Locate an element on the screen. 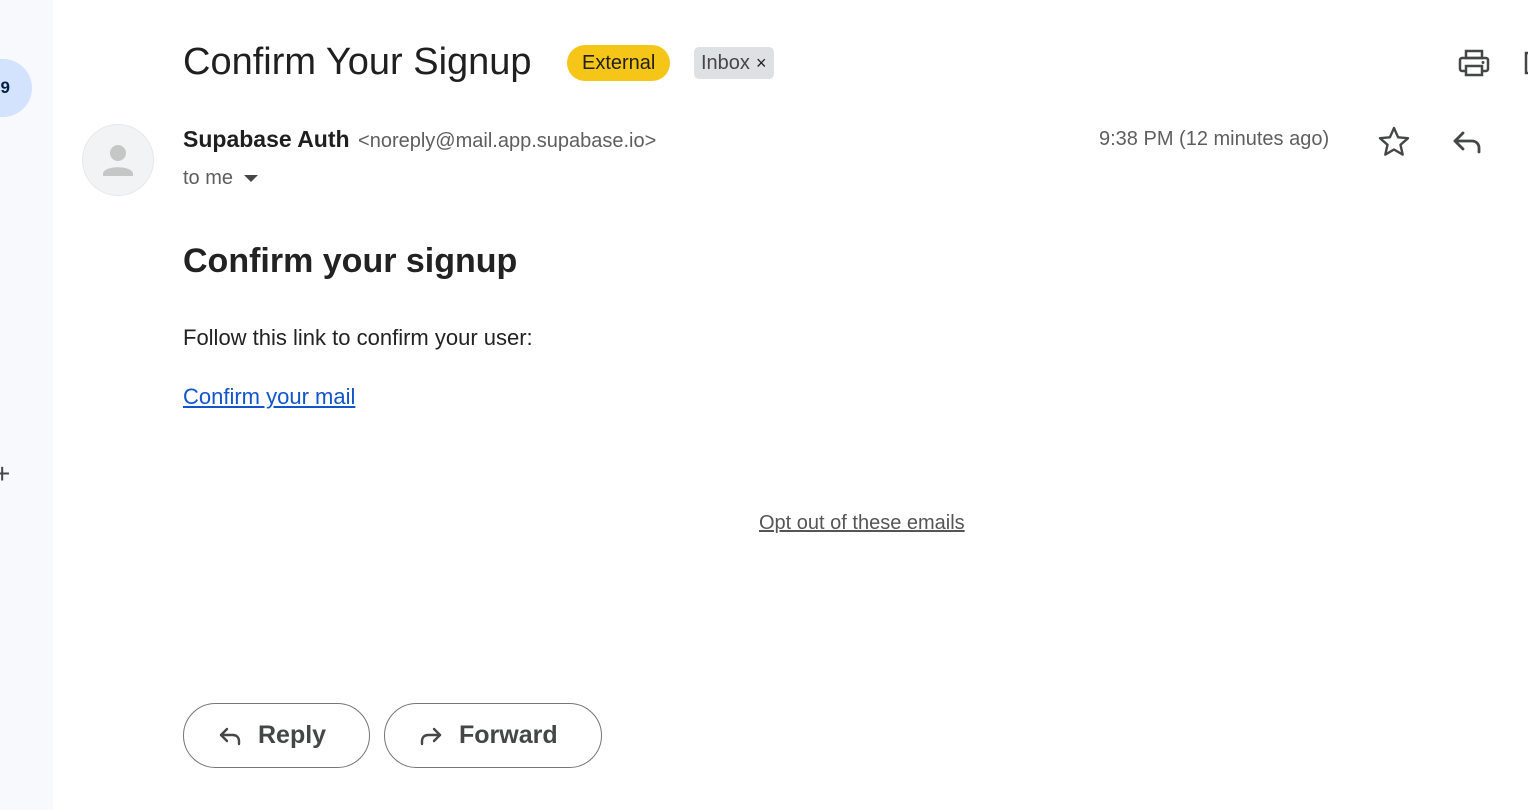 Image resolution: width=1528 pixels, height=810 pixels. recipient-details-toggle: to me is located at coordinates (222, 178).